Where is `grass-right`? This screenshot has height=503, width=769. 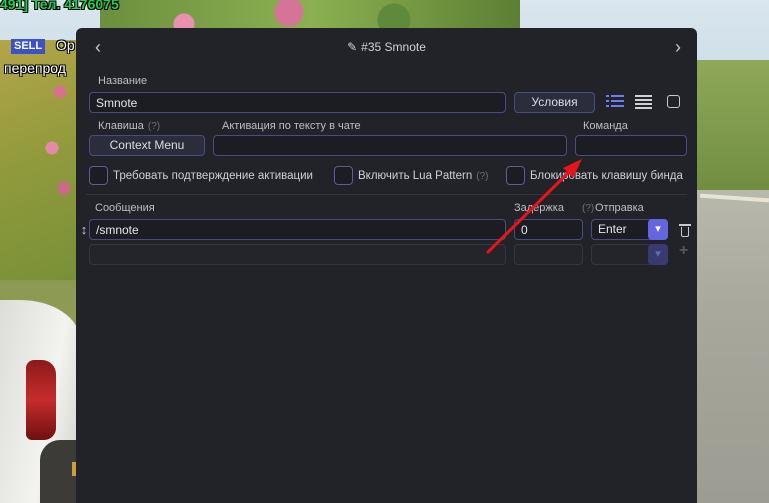 grass-right is located at coordinates (733, 130).